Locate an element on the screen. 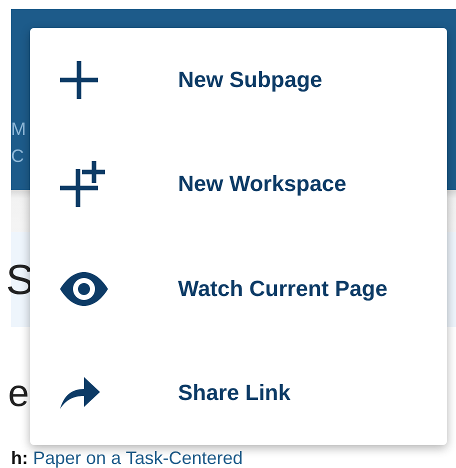 The height and width of the screenshot is (468, 456). field-label: h: is located at coordinates (19, 458).